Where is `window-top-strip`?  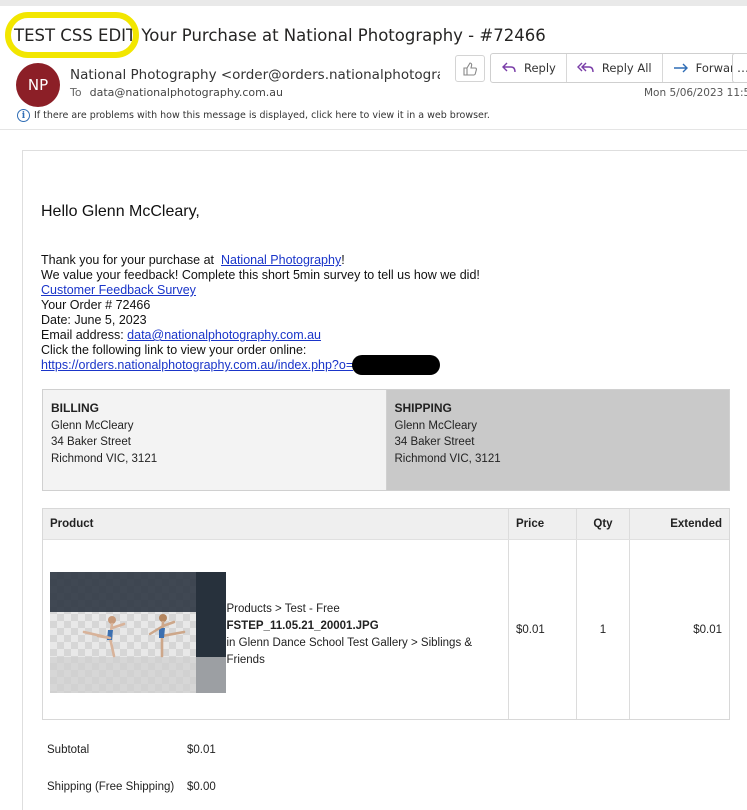 window-top-strip is located at coordinates (373, 3).